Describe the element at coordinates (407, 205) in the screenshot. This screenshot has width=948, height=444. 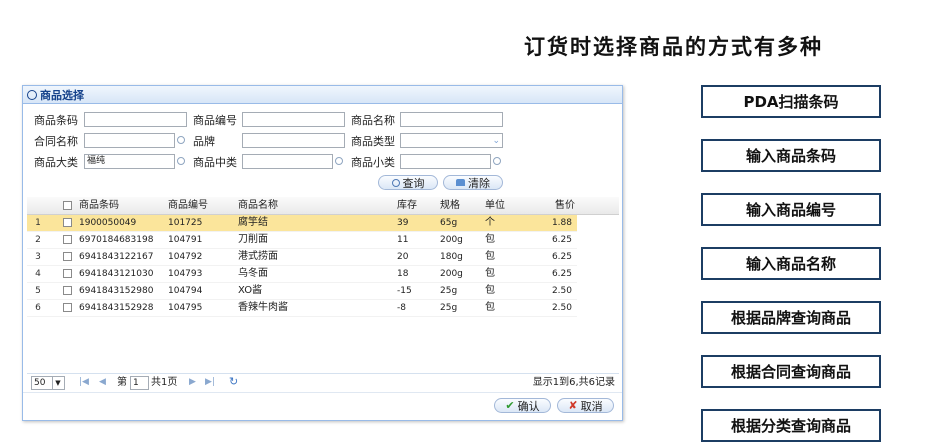
I see `header-stock: 库存` at that location.